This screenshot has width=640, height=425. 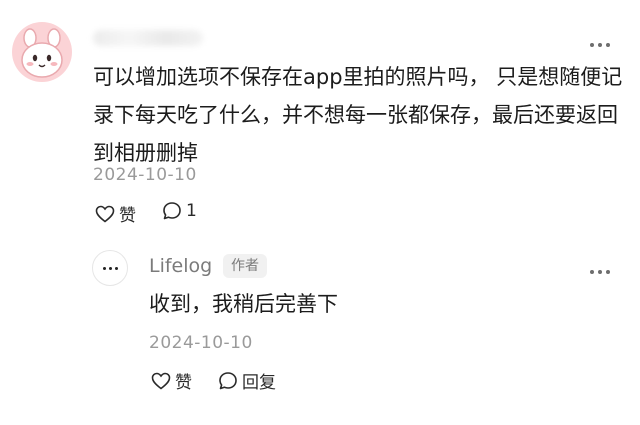 What do you see at coordinates (243, 304) in the screenshot?
I see `reply-body: 收到，我稍后完善下` at bounding box center [243, 304].